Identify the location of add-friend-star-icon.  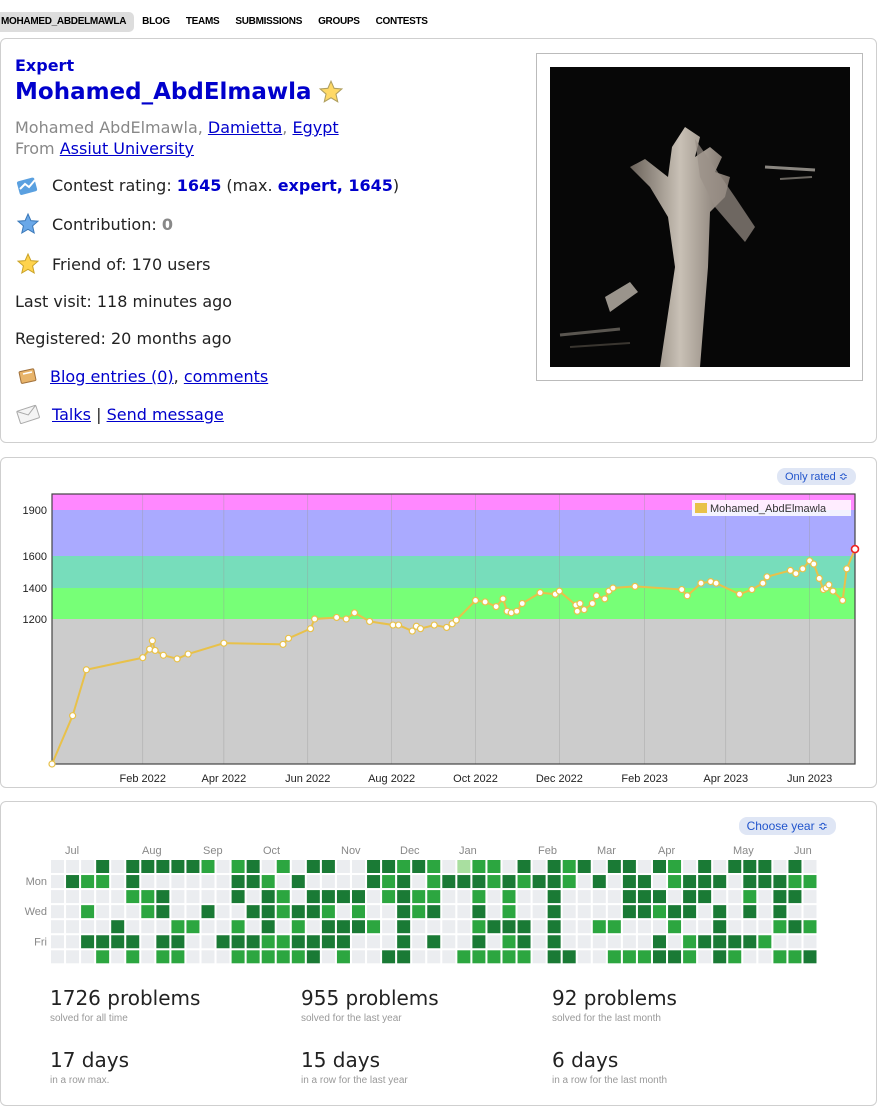
(331, 92).